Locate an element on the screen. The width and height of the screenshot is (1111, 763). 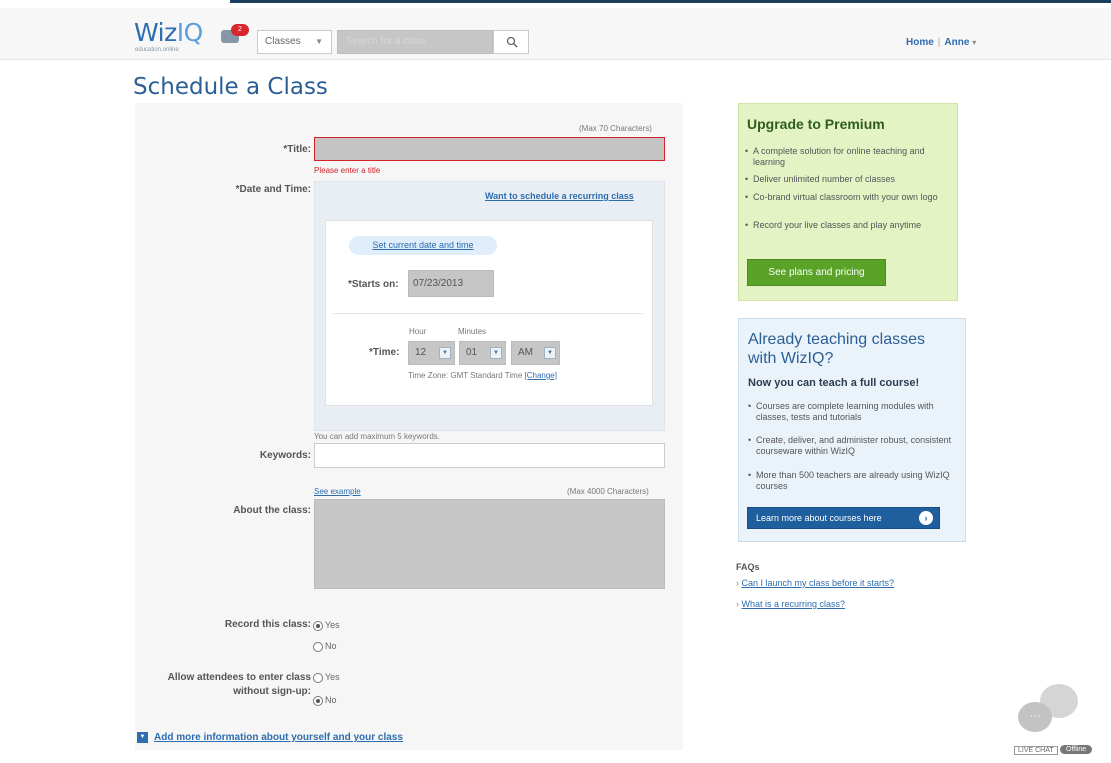
recurring-class-link: Want to schedule a recurring class is located at coordinates (559, 196).